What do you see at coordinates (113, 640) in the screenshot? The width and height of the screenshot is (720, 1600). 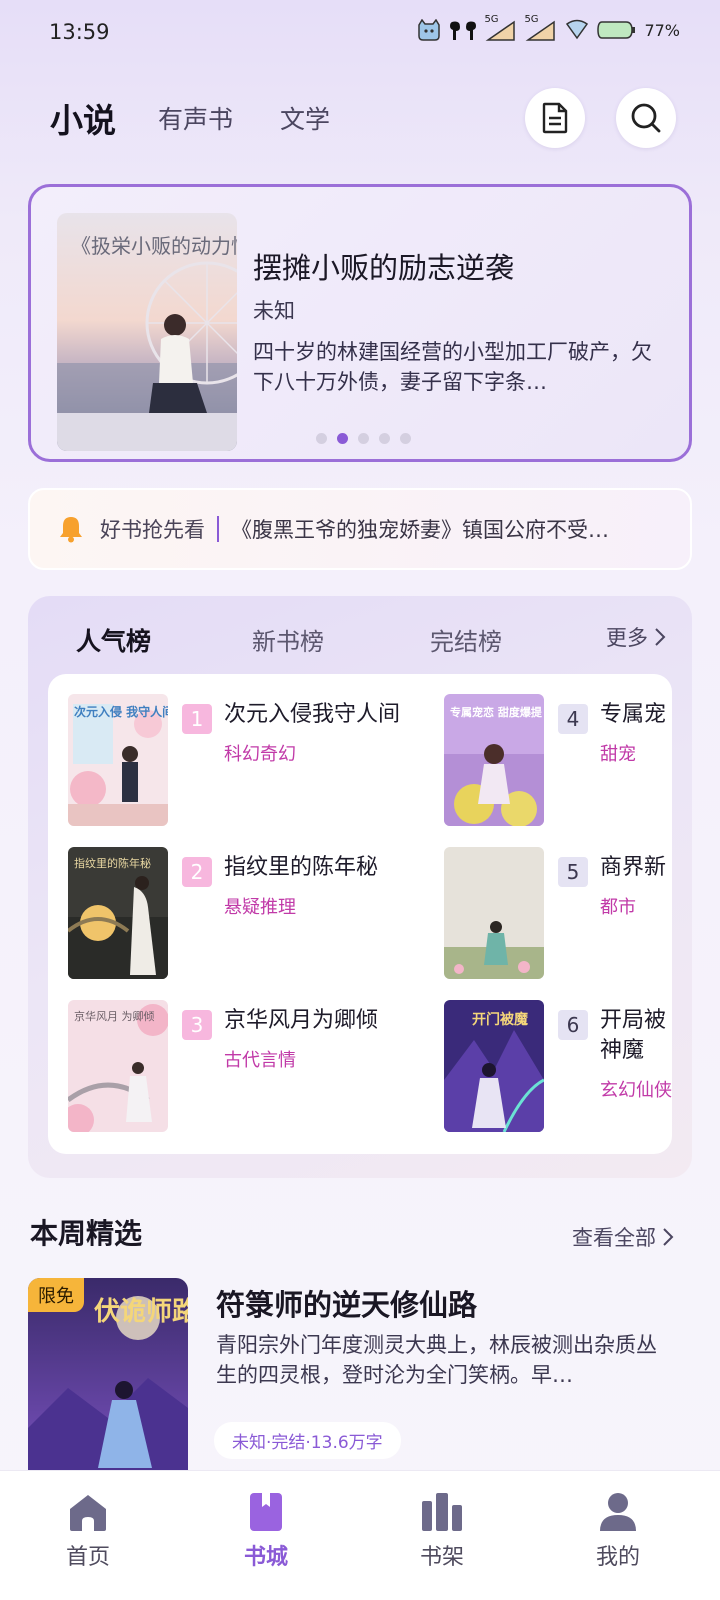 I see `tab-popular: 人气榜` at bounding box center [113, 640].